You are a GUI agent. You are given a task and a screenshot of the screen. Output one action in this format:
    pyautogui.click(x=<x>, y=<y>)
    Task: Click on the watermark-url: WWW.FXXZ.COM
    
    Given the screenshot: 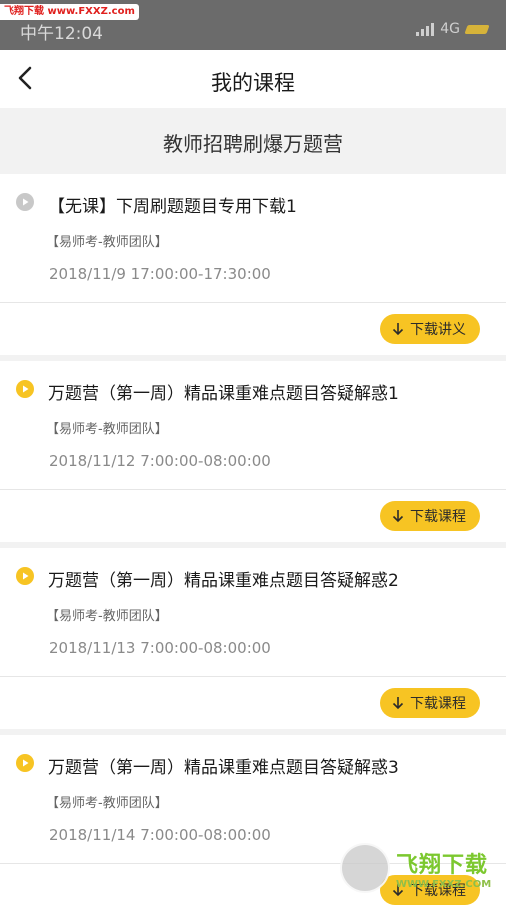 What is the action you would take?
    pyautogui.click(x=444, y=884)
    